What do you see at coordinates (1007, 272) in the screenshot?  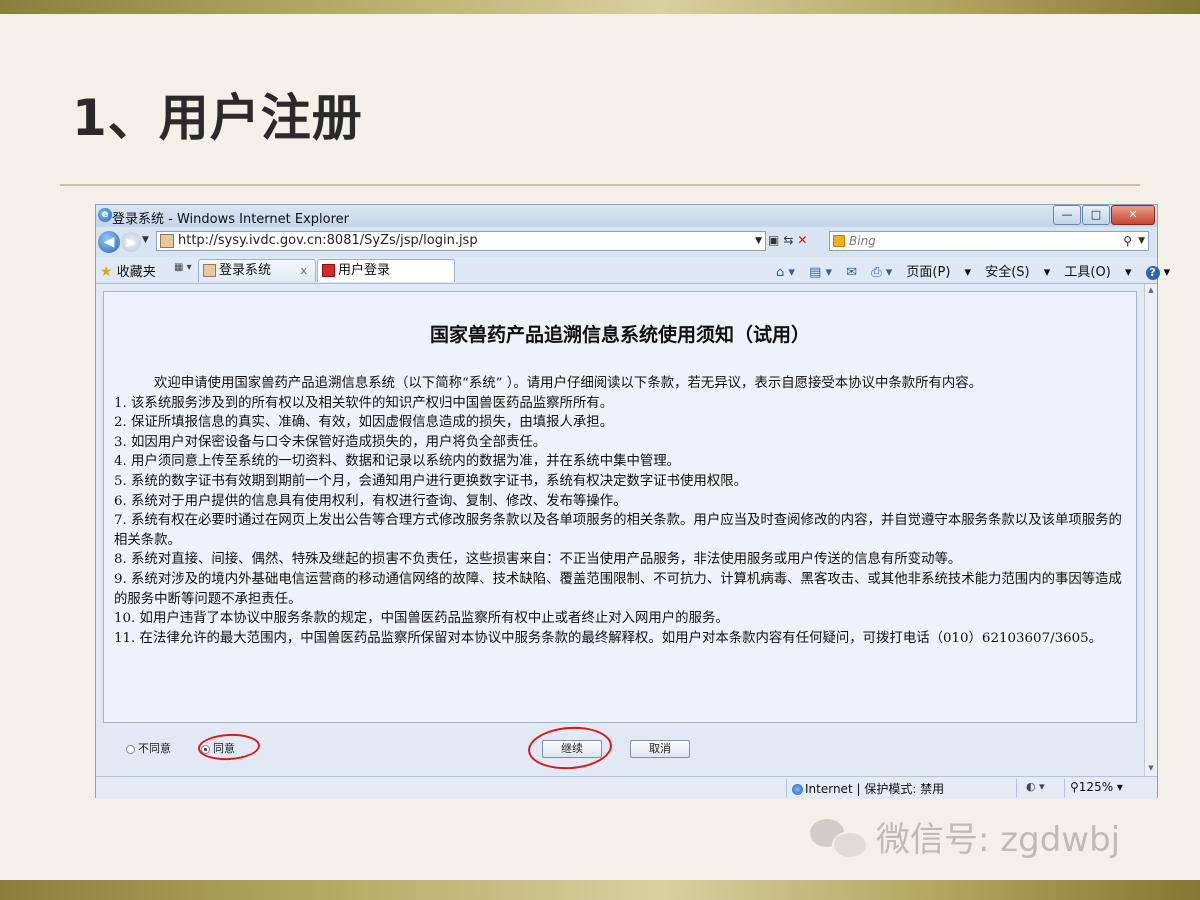 I see `safety-menu-label: 安全(S)` at bounding box center [1007, 272].